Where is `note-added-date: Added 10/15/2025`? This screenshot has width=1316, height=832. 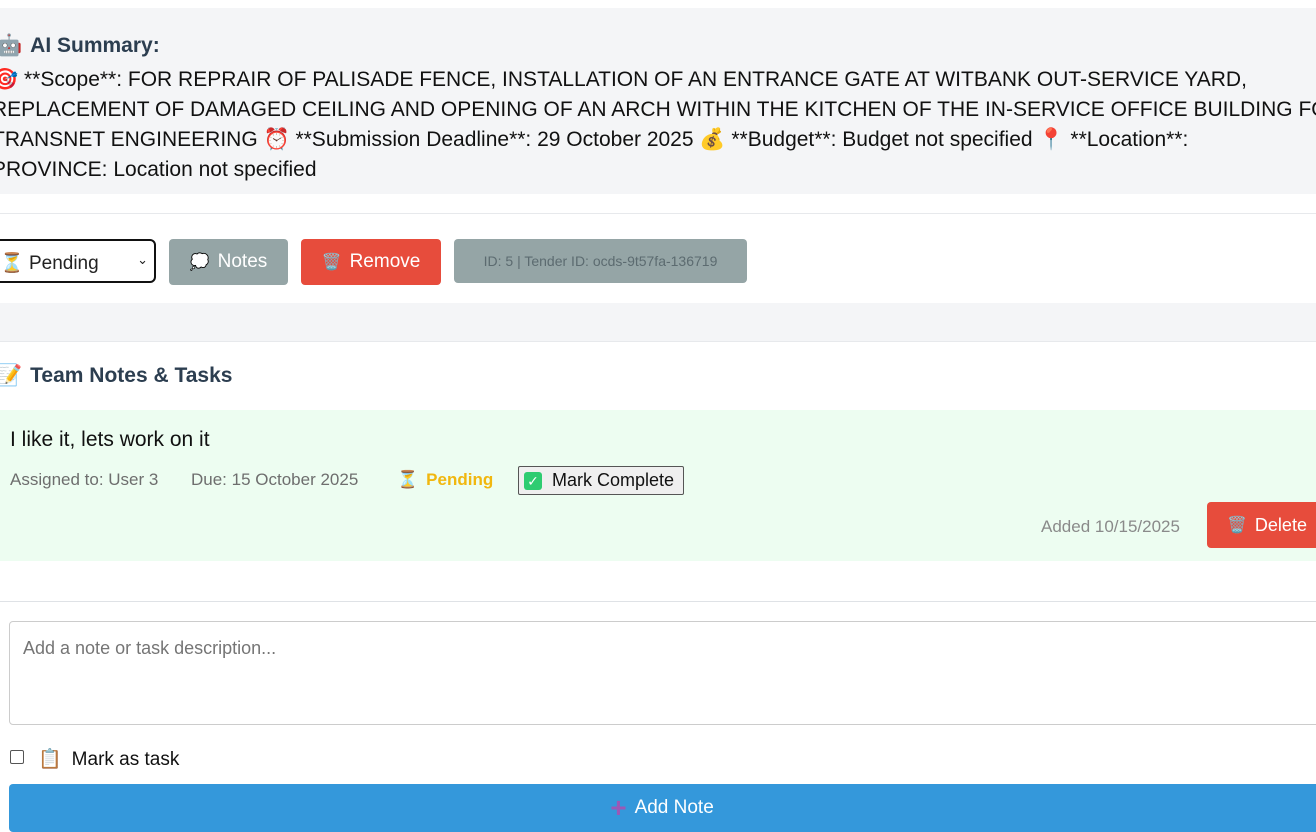 note-added-date: Added 10/15/2025 is located at coordinates (1110, 526).